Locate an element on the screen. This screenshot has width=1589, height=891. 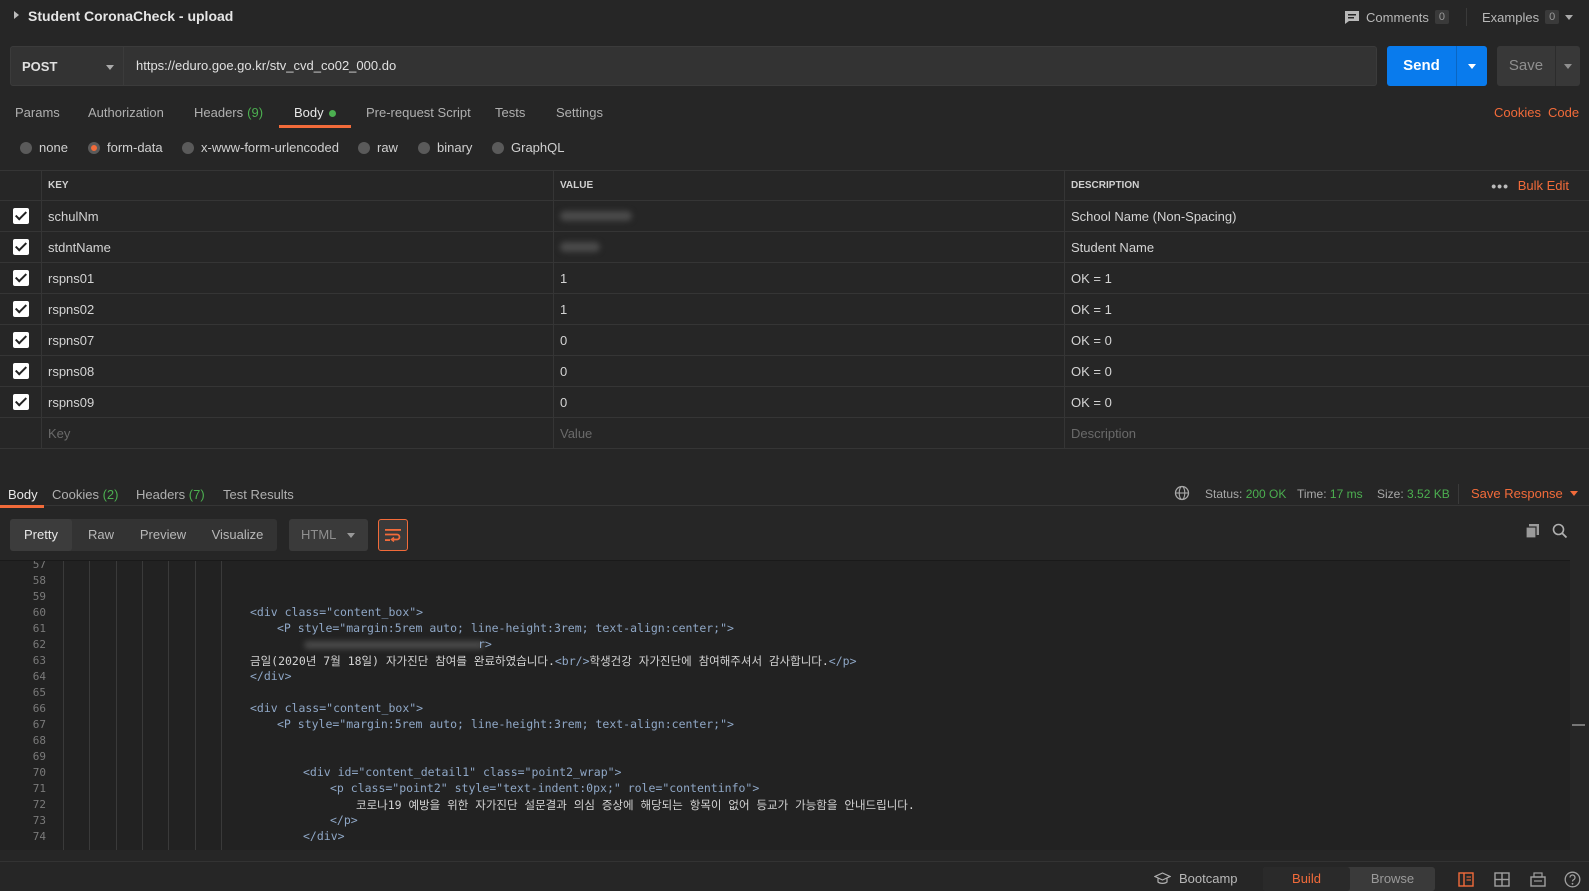
new-key-input: Key is located at coordinates (297, 433).